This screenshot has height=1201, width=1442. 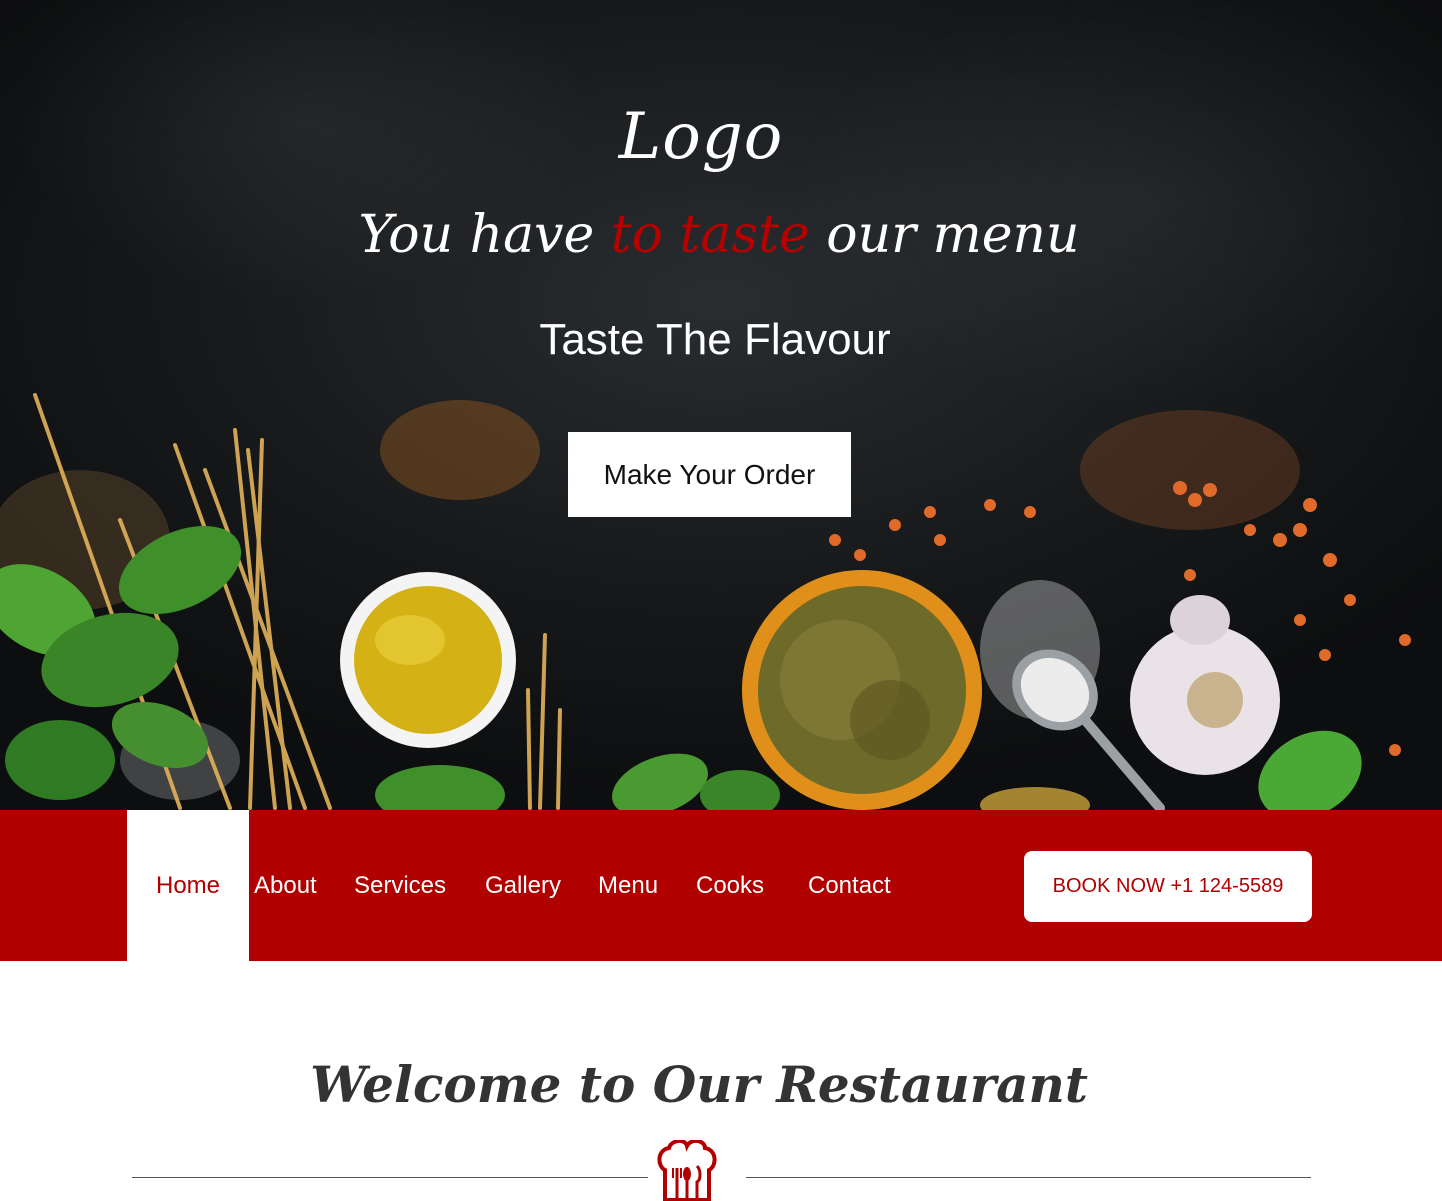 I want to click on nav-item-cooks: Cooks, so click(x=730, y=885).